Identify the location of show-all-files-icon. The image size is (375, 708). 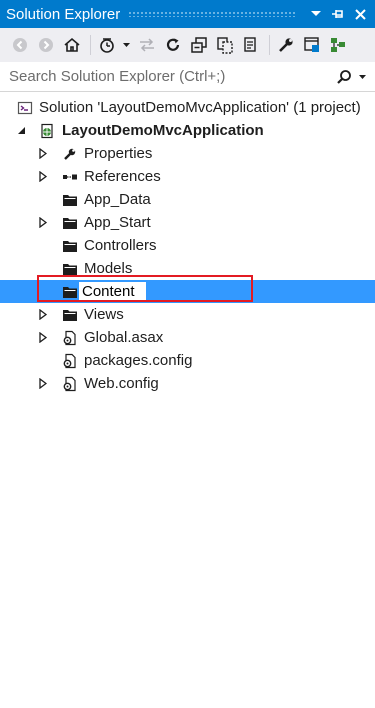
(225, 45).